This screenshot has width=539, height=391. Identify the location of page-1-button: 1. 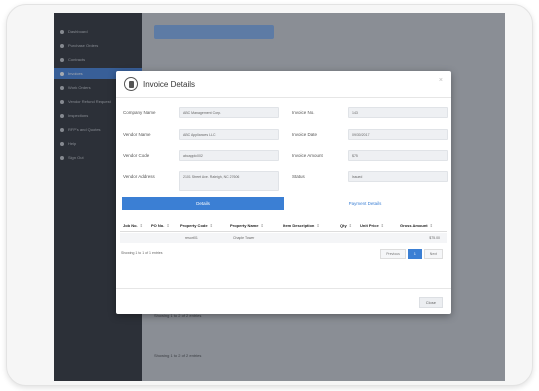
(414, 254).